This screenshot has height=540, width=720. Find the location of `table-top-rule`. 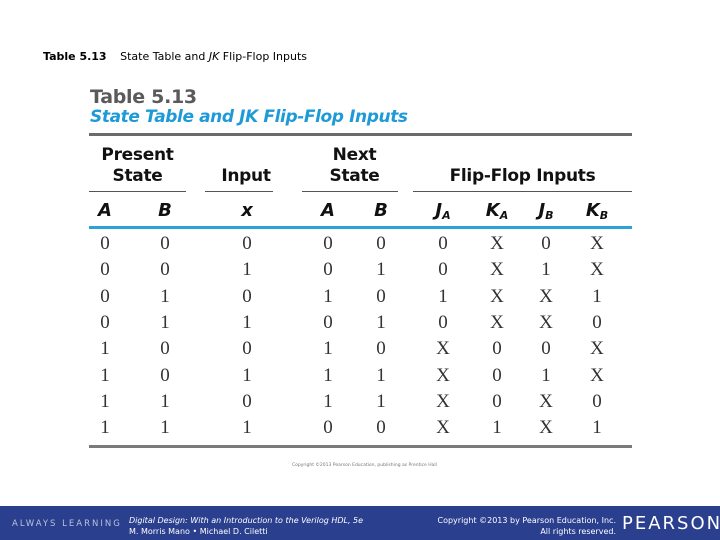

table-top-rule is located at coordinates (360, 134).